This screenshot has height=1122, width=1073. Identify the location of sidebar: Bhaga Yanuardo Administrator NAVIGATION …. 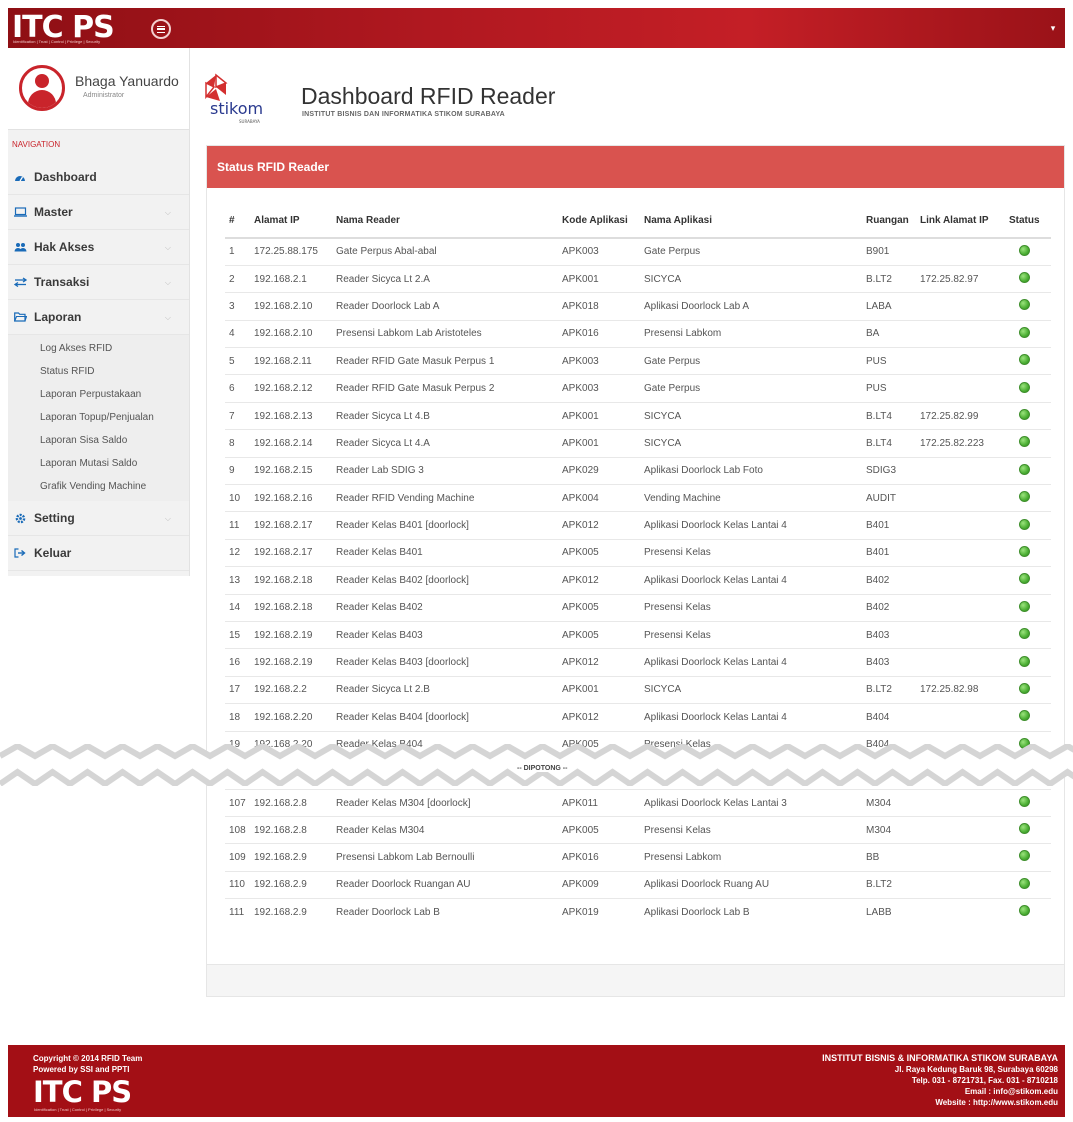
(99, 312).